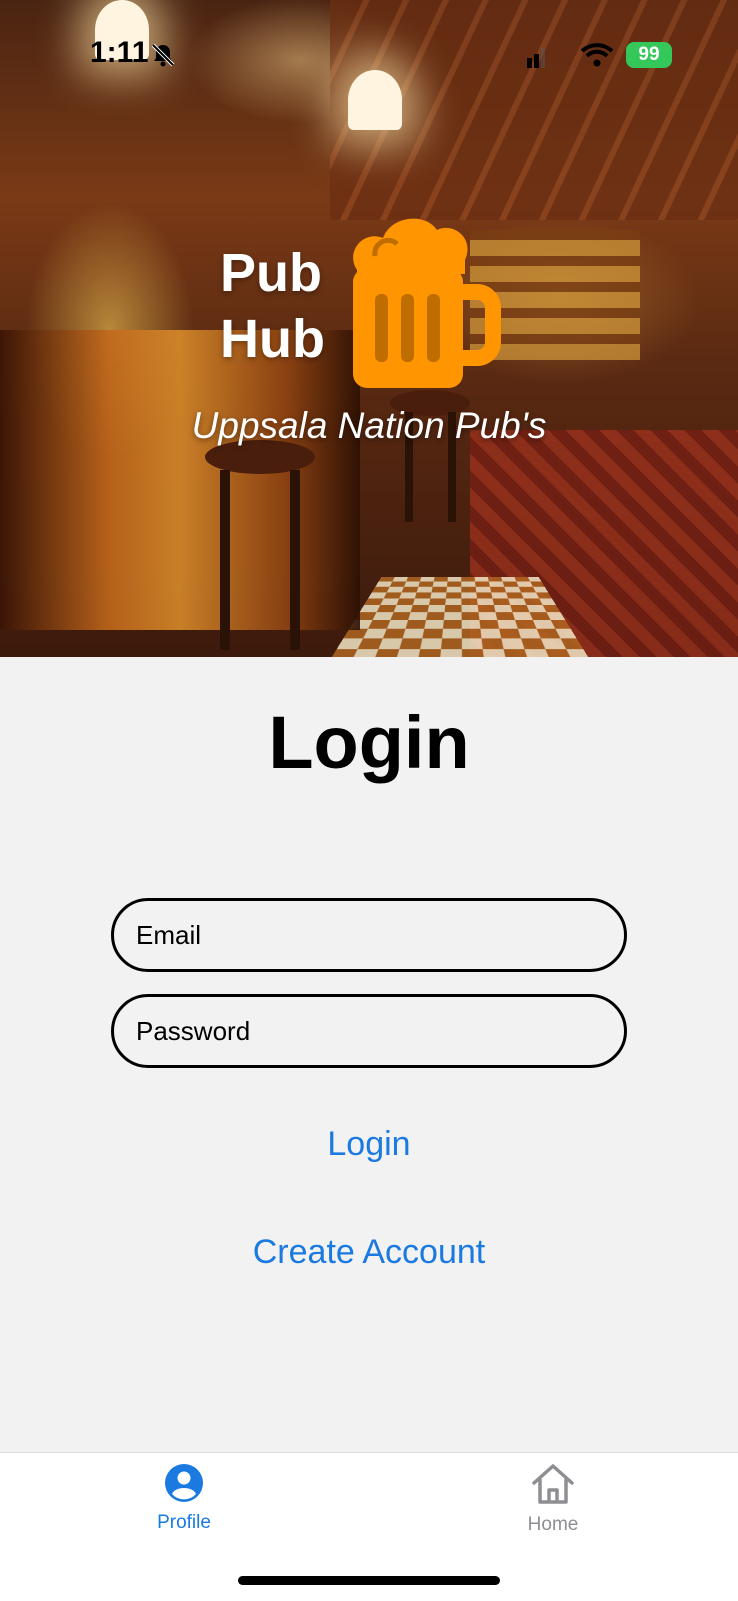 The height and width of the screenshot is (1601, 738). What do you see at coordinates (604, 543) in the screenshot?
I see `hero-carpet` at bounding box center [604, 543].